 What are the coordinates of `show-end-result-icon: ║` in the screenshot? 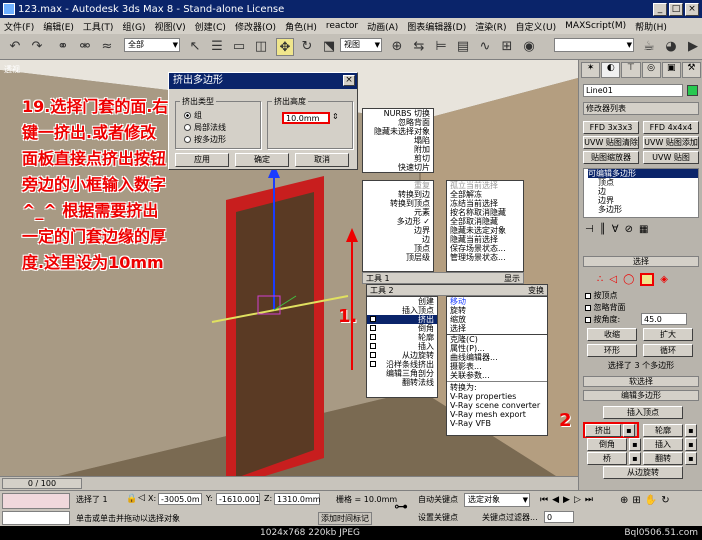 It's located at (603, 230).